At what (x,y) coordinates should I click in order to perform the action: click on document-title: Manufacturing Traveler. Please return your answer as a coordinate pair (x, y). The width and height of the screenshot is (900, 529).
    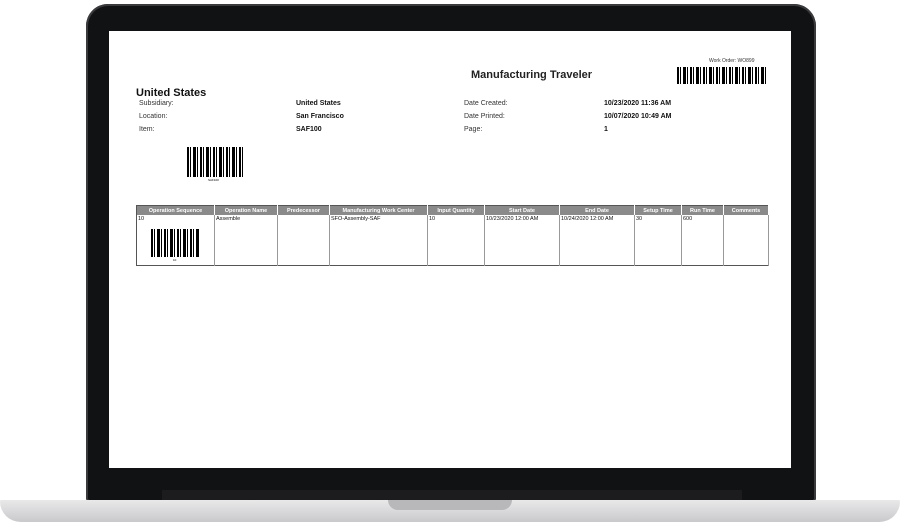
    Looking at the image, I should click on (532, 75).